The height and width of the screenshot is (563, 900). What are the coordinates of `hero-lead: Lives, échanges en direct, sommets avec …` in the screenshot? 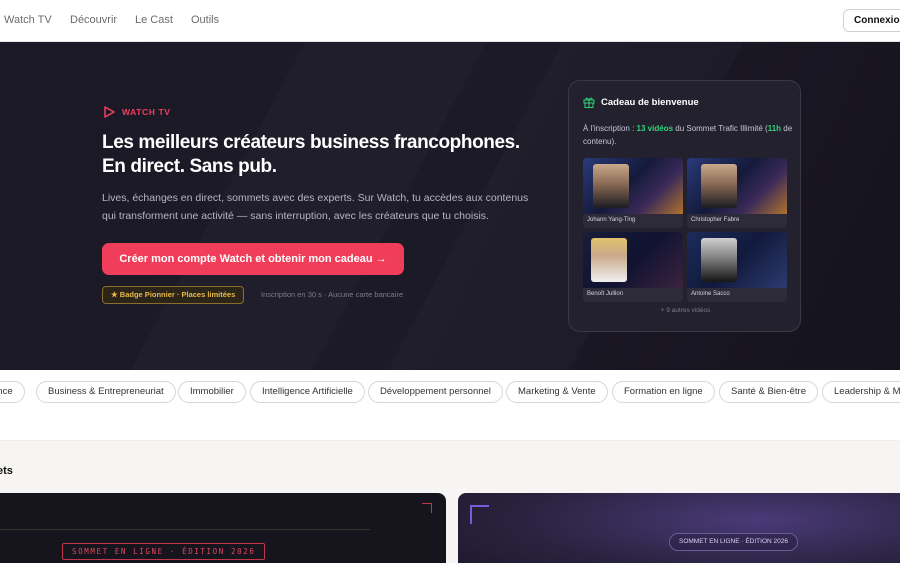 It's located at (315, 207).